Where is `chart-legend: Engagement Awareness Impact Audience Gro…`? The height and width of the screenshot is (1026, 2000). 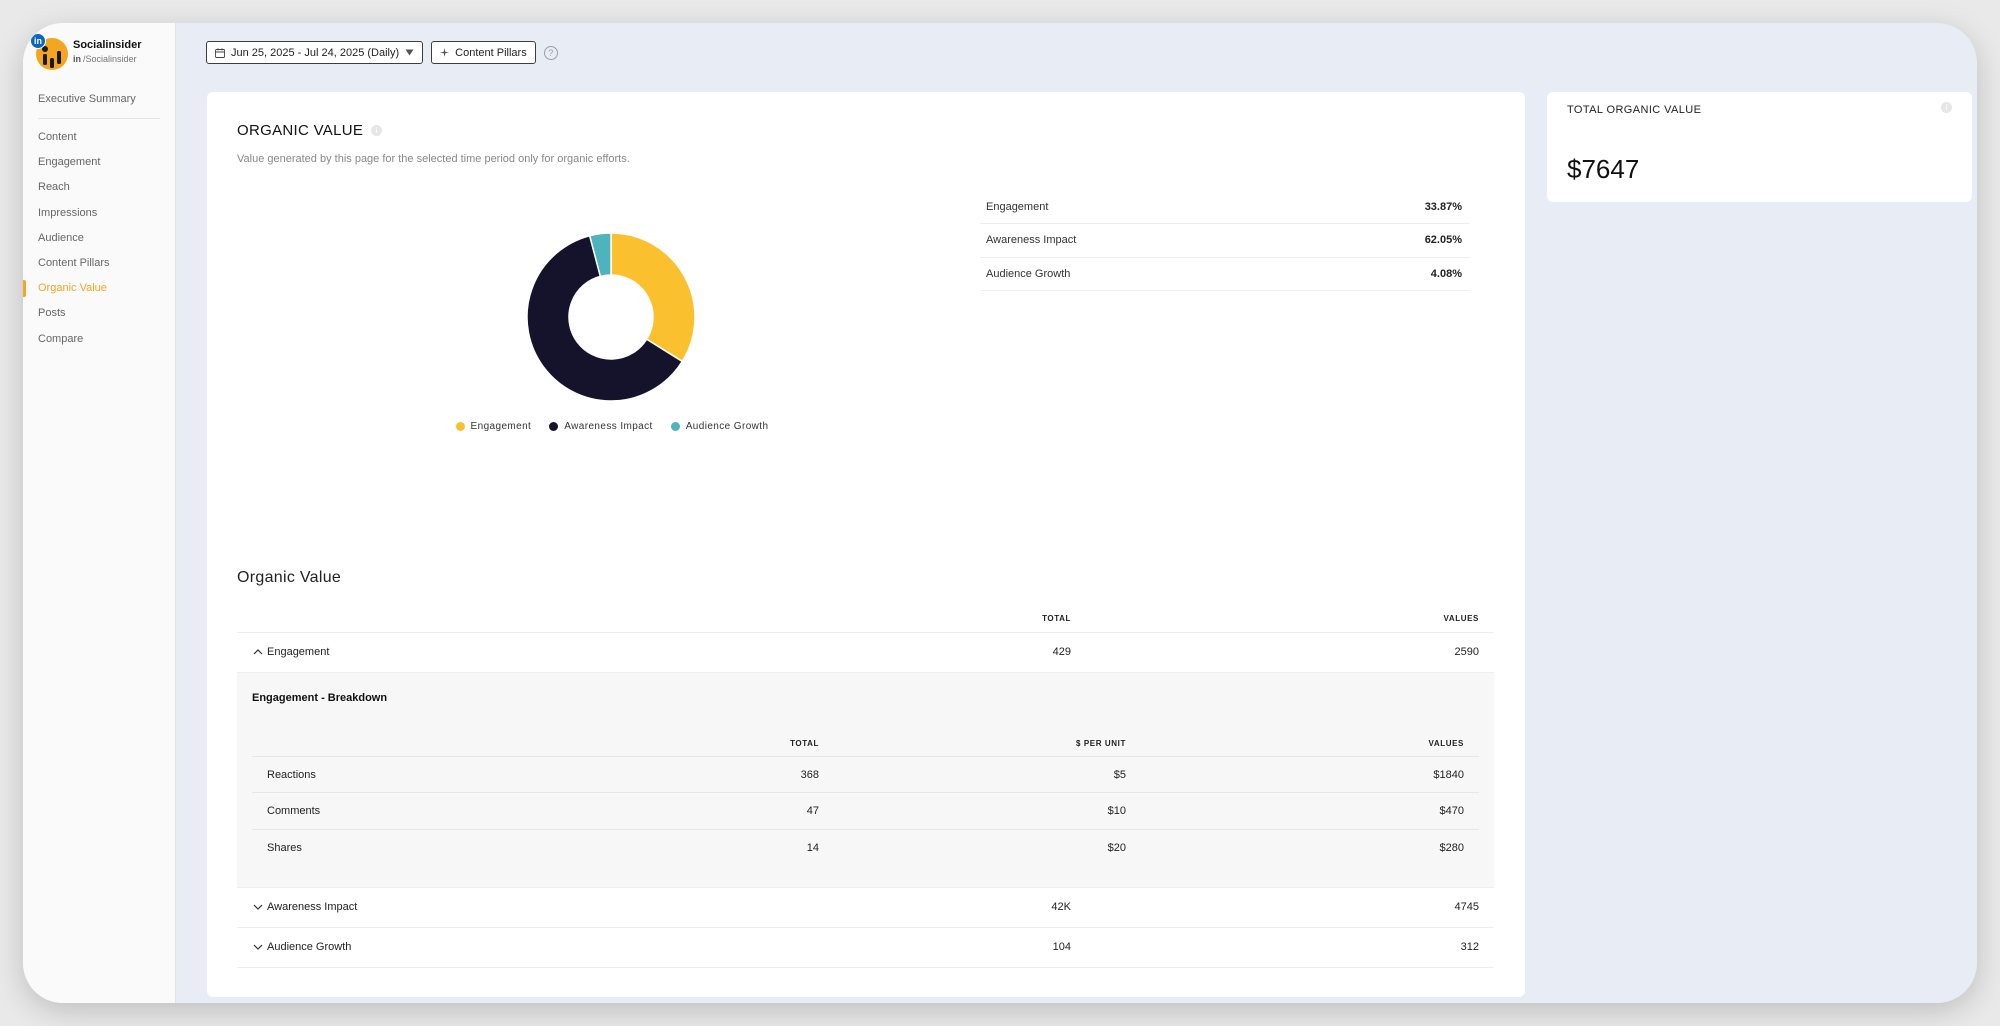
chart-legend: Engagement Awareness Impact Audience Gro… is located at coordinates (612, 426).